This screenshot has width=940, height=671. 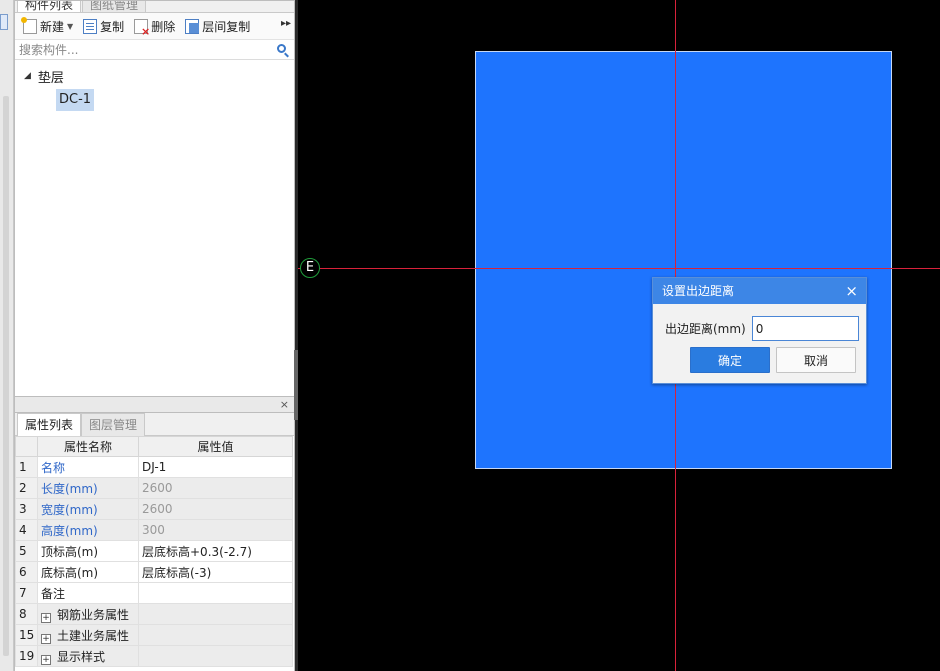 I want to click on table-row: 15 + 土建业务属性, so click(x=154, y=635).